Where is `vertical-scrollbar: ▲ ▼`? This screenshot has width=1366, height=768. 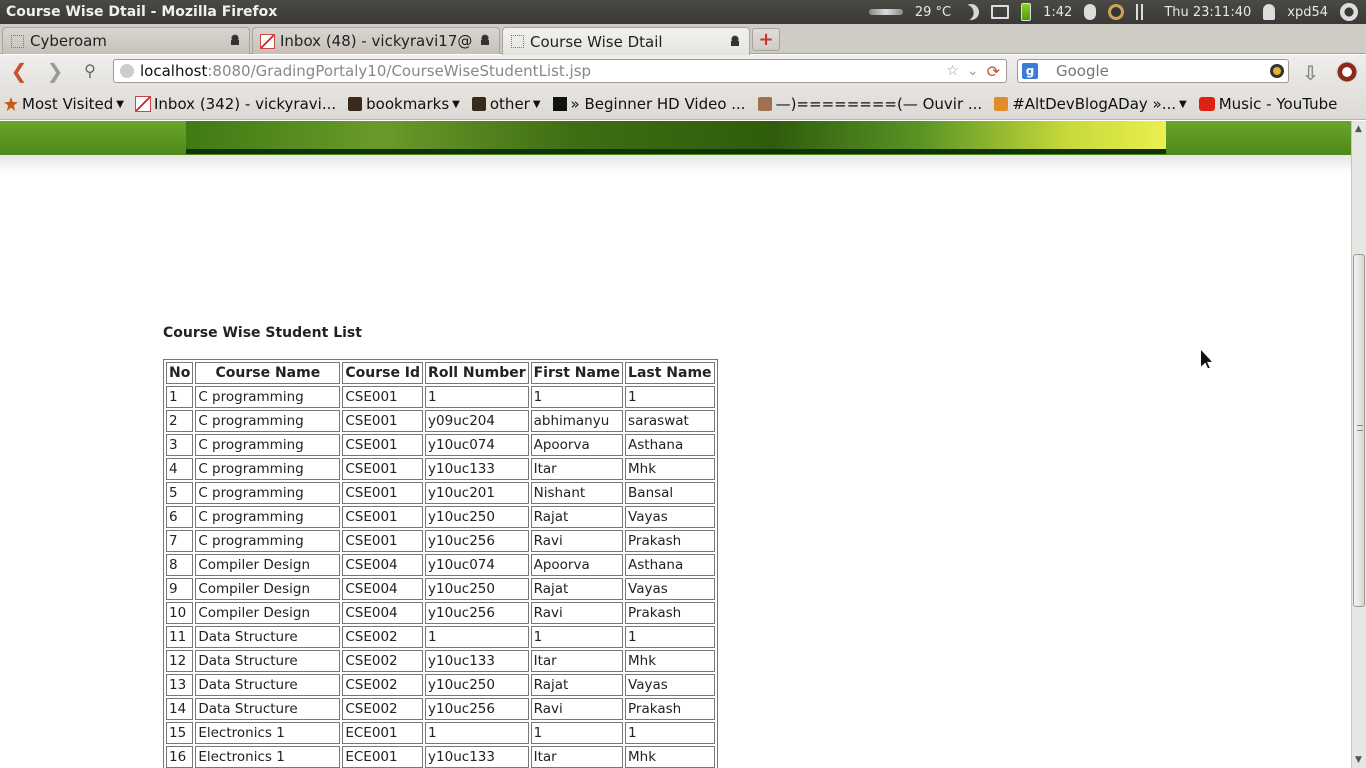 vertical-scrollbar: ▲ ▼ is located at coordinates (1358, 444).